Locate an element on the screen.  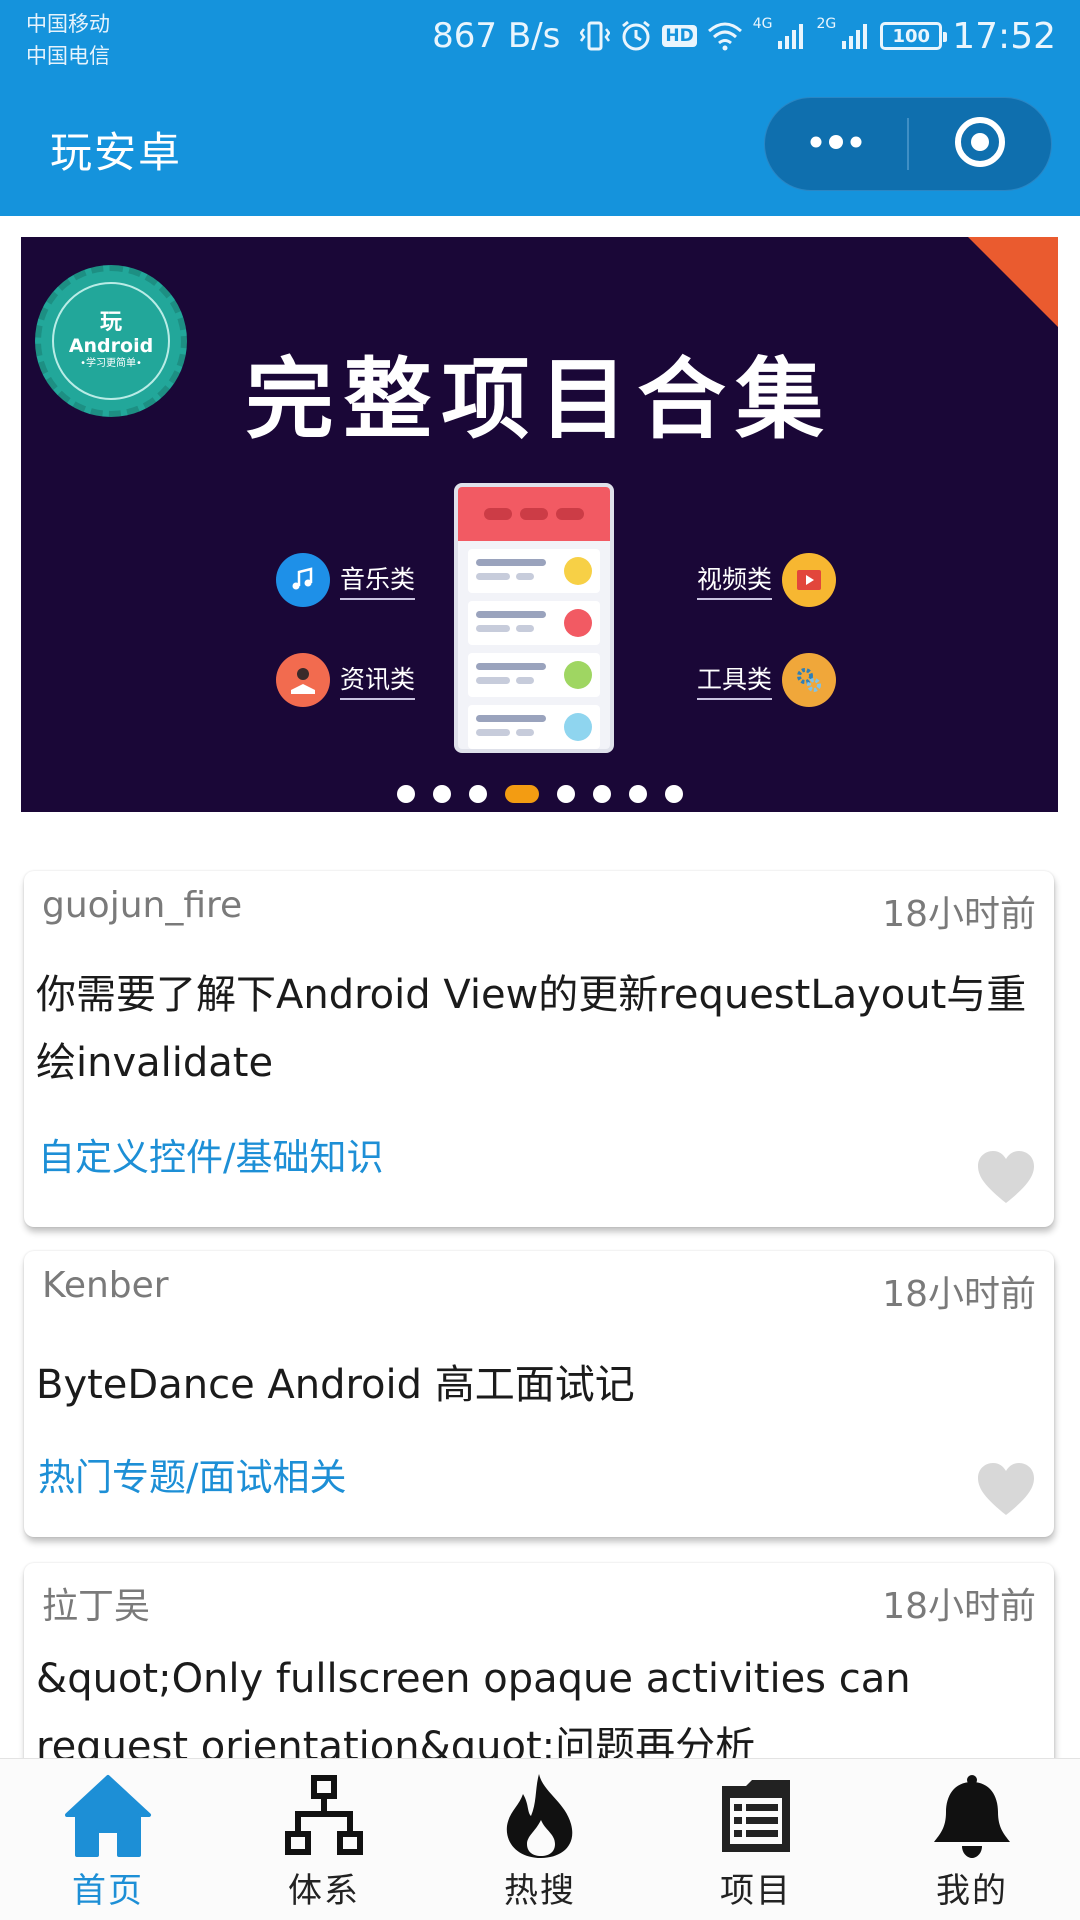
tab-hot-label: 热搜 is located at coordinates (540, 1891).